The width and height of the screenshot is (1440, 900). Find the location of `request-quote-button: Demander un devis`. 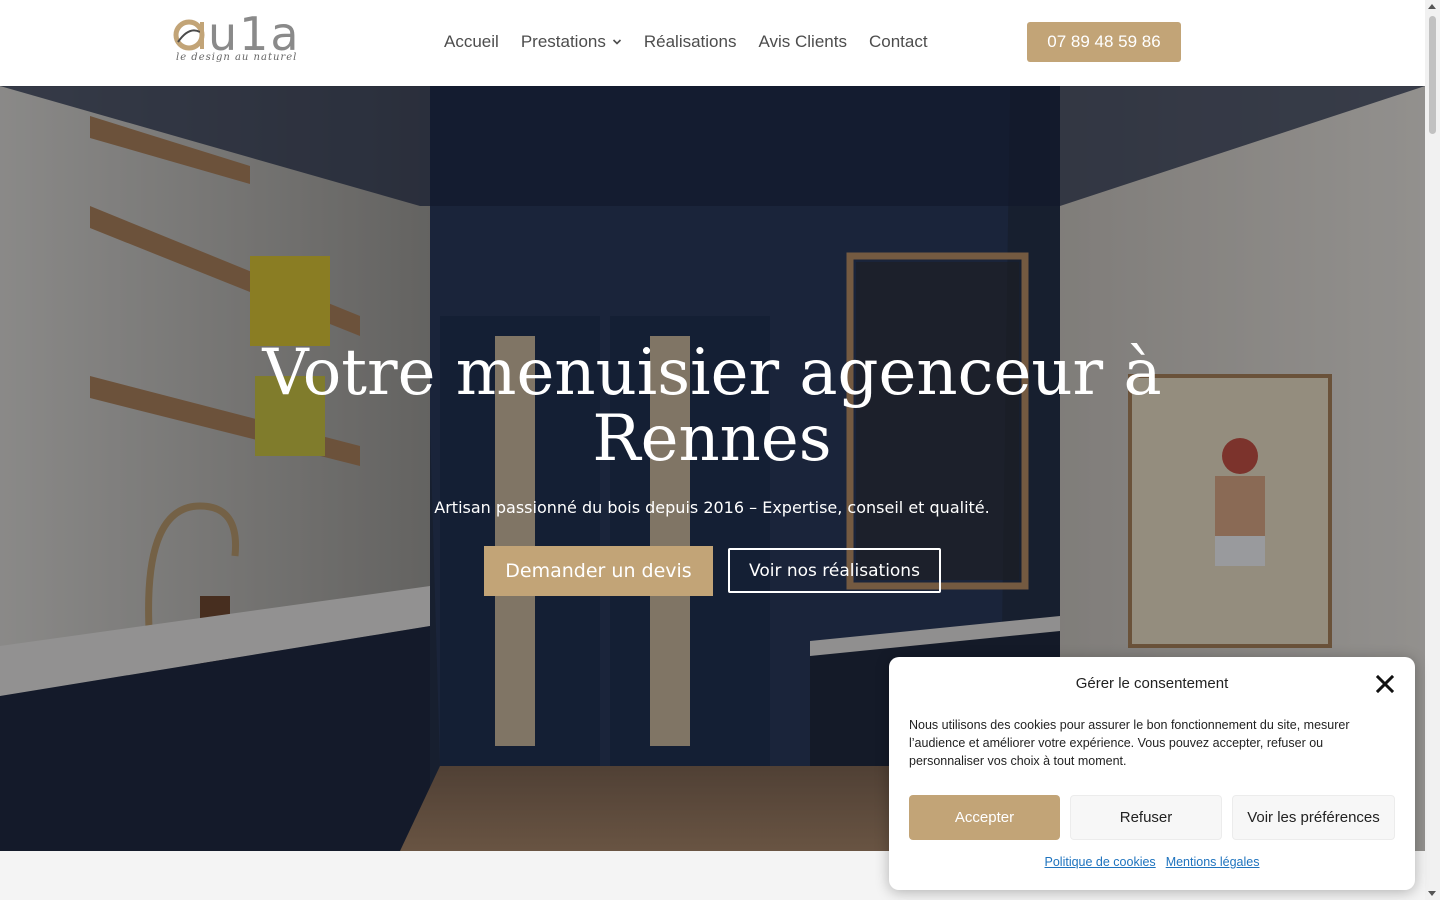

request-quote-button: Demander un devis is located at coordinates (598, 571).